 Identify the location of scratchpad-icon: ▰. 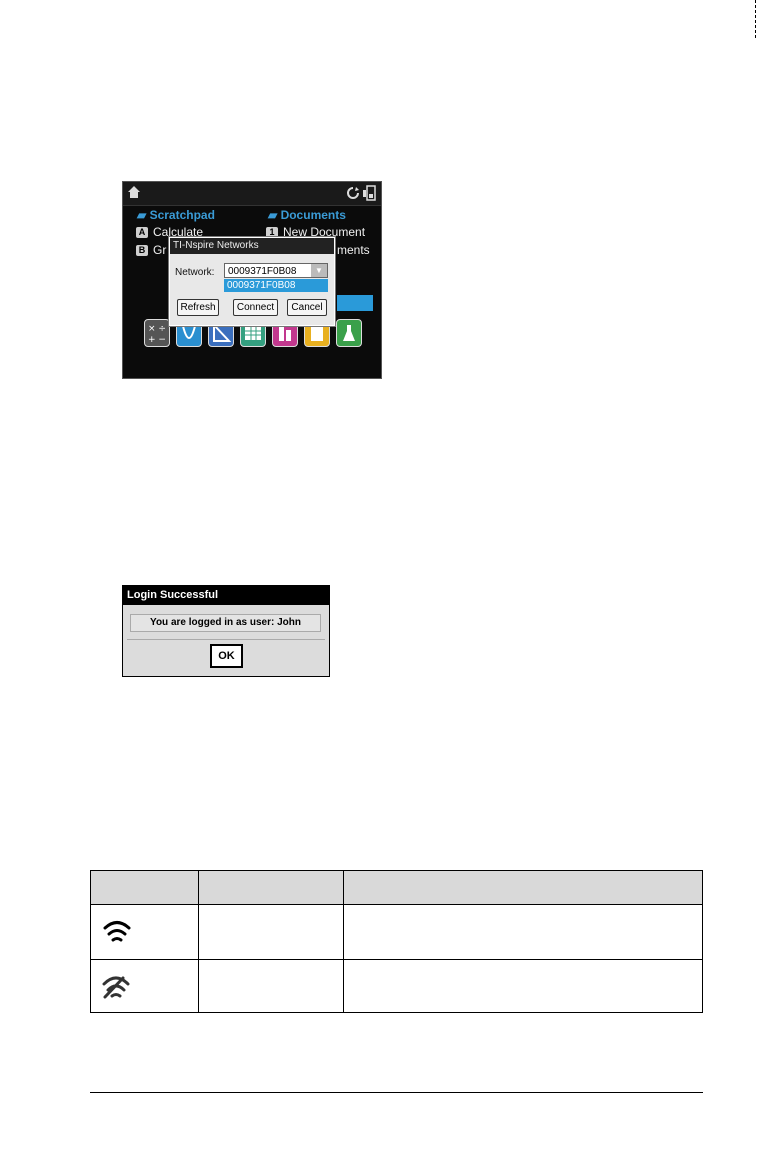
(143, 215).